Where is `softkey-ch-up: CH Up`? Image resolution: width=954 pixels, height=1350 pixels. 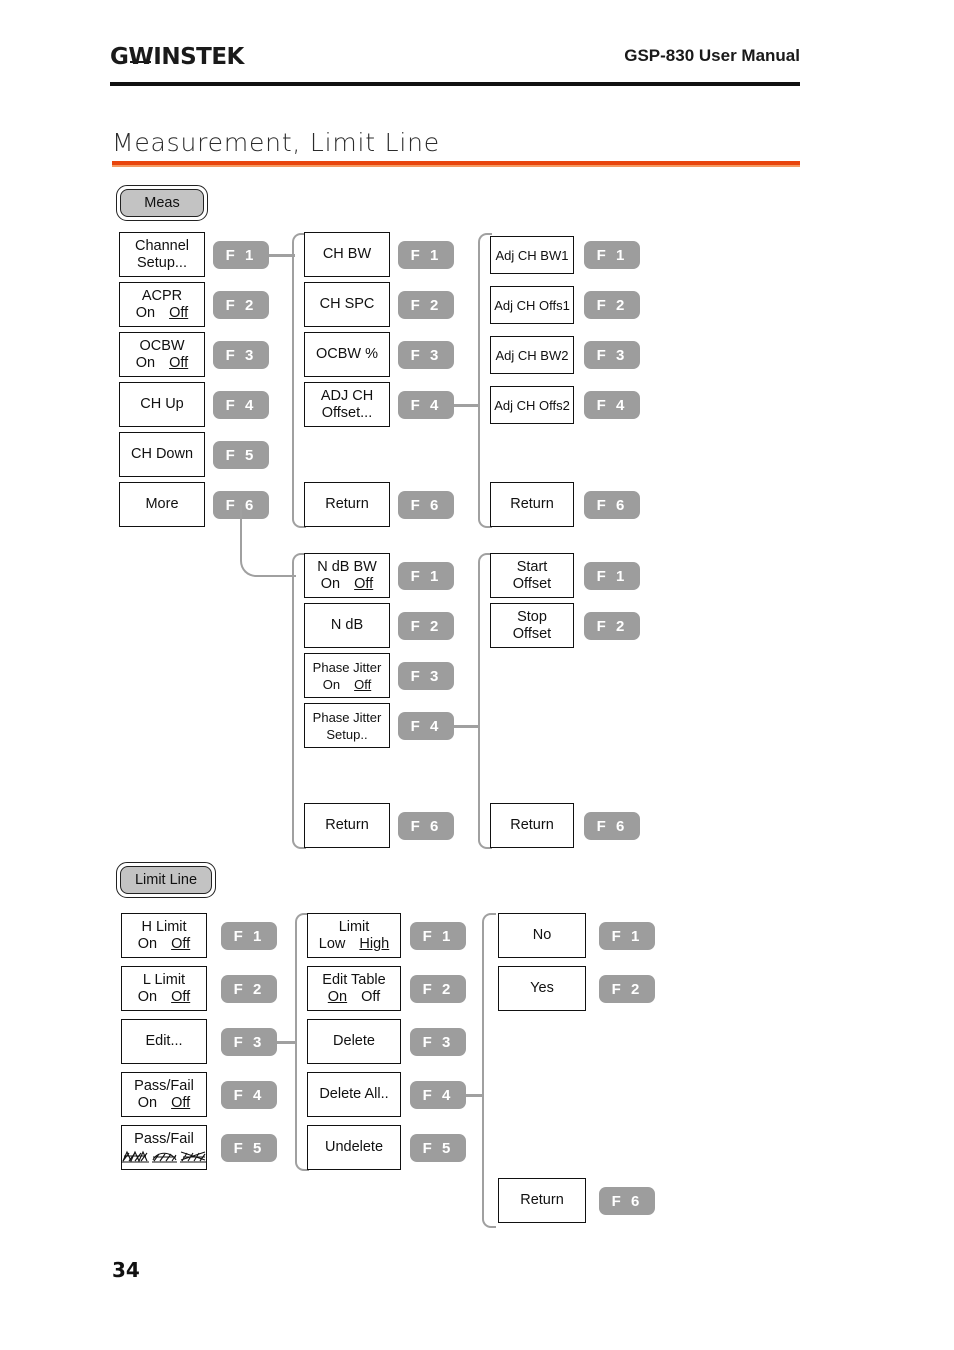 softkey-ch-up: CH Up is located at coordinates (162, 404).